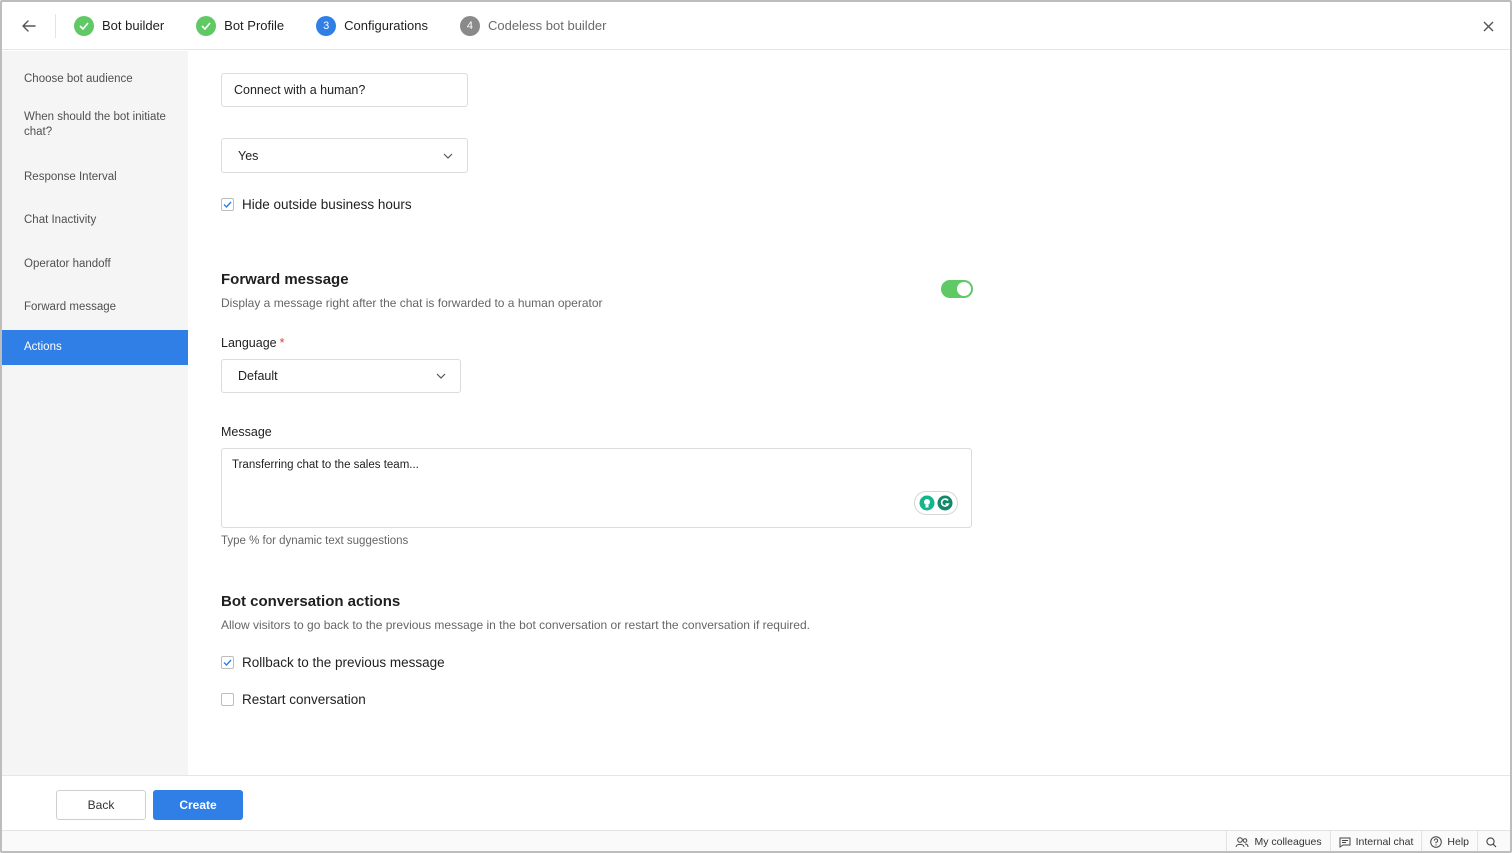  What do you see at coordinates (227, 699) in the screenshot?
I see `restart-checkbox` at bounding box center [227, 699].